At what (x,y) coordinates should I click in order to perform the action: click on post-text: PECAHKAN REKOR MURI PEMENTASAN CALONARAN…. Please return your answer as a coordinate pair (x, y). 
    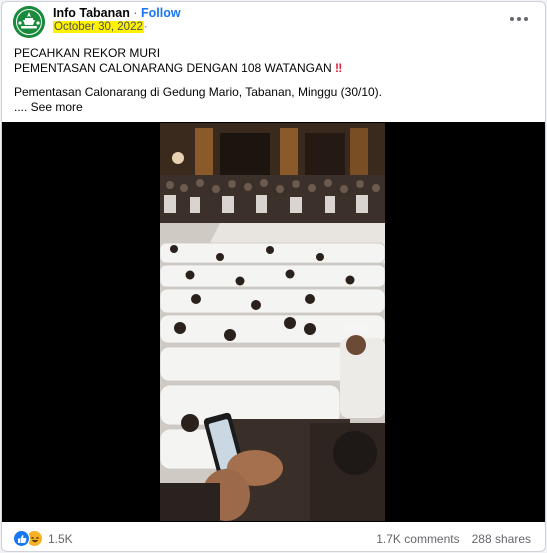
    Looking at the image, I should click on (274, 80).